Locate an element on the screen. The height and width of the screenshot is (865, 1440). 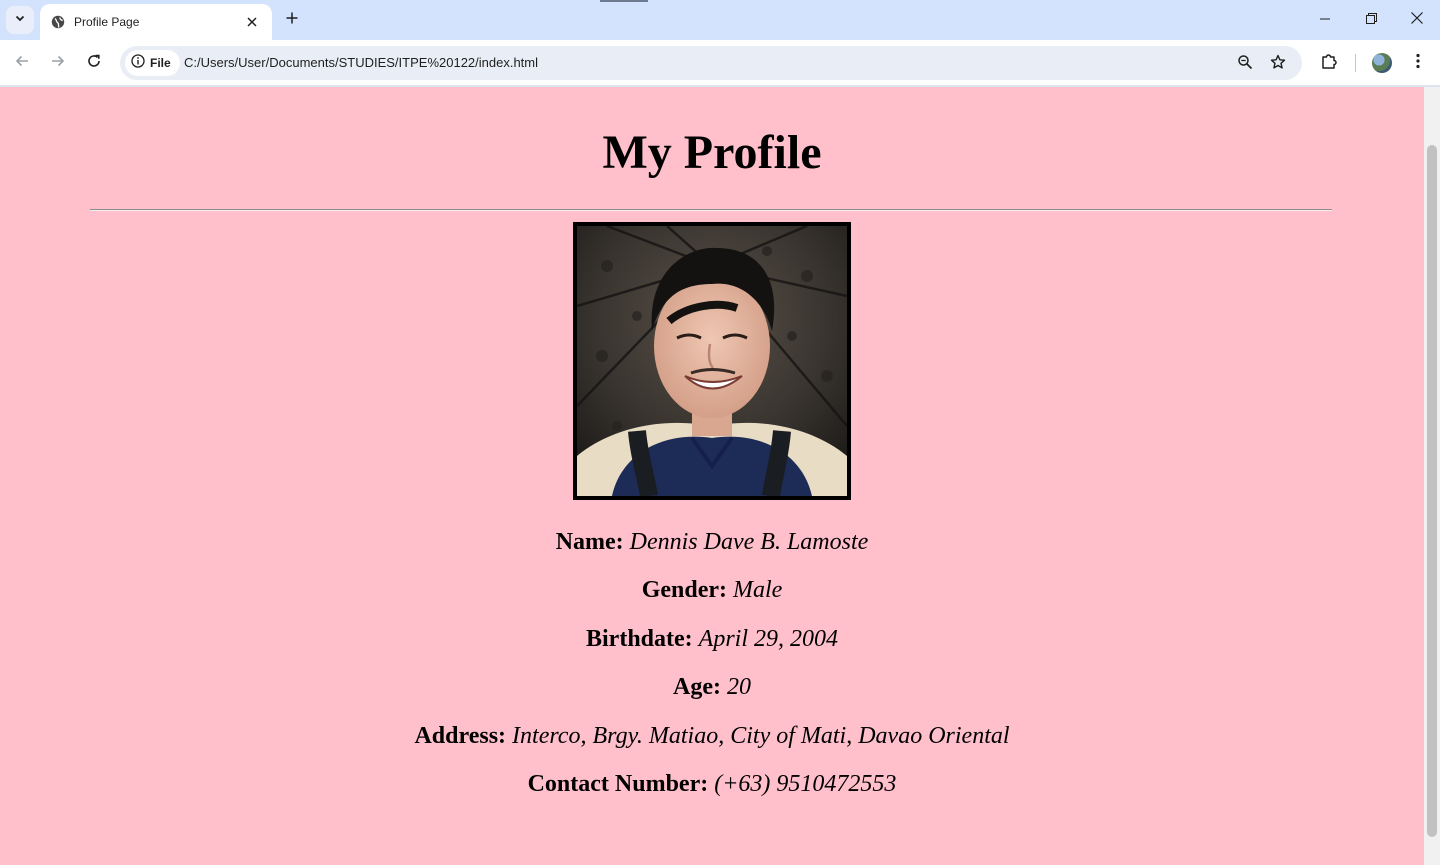
plus-icon is located at coordinates (292, 20).